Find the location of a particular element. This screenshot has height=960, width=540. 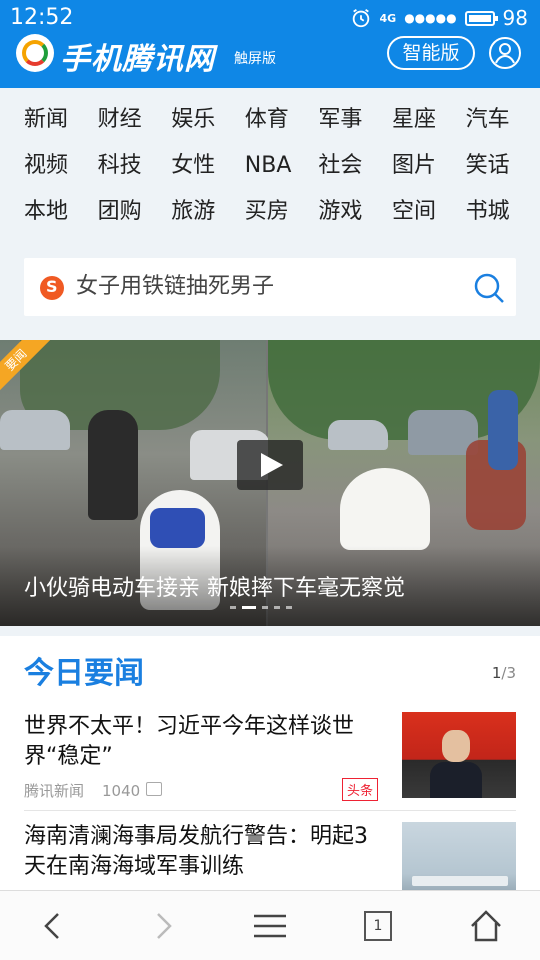

page-indicator: 1/3 is located at coordinates (504, 673).